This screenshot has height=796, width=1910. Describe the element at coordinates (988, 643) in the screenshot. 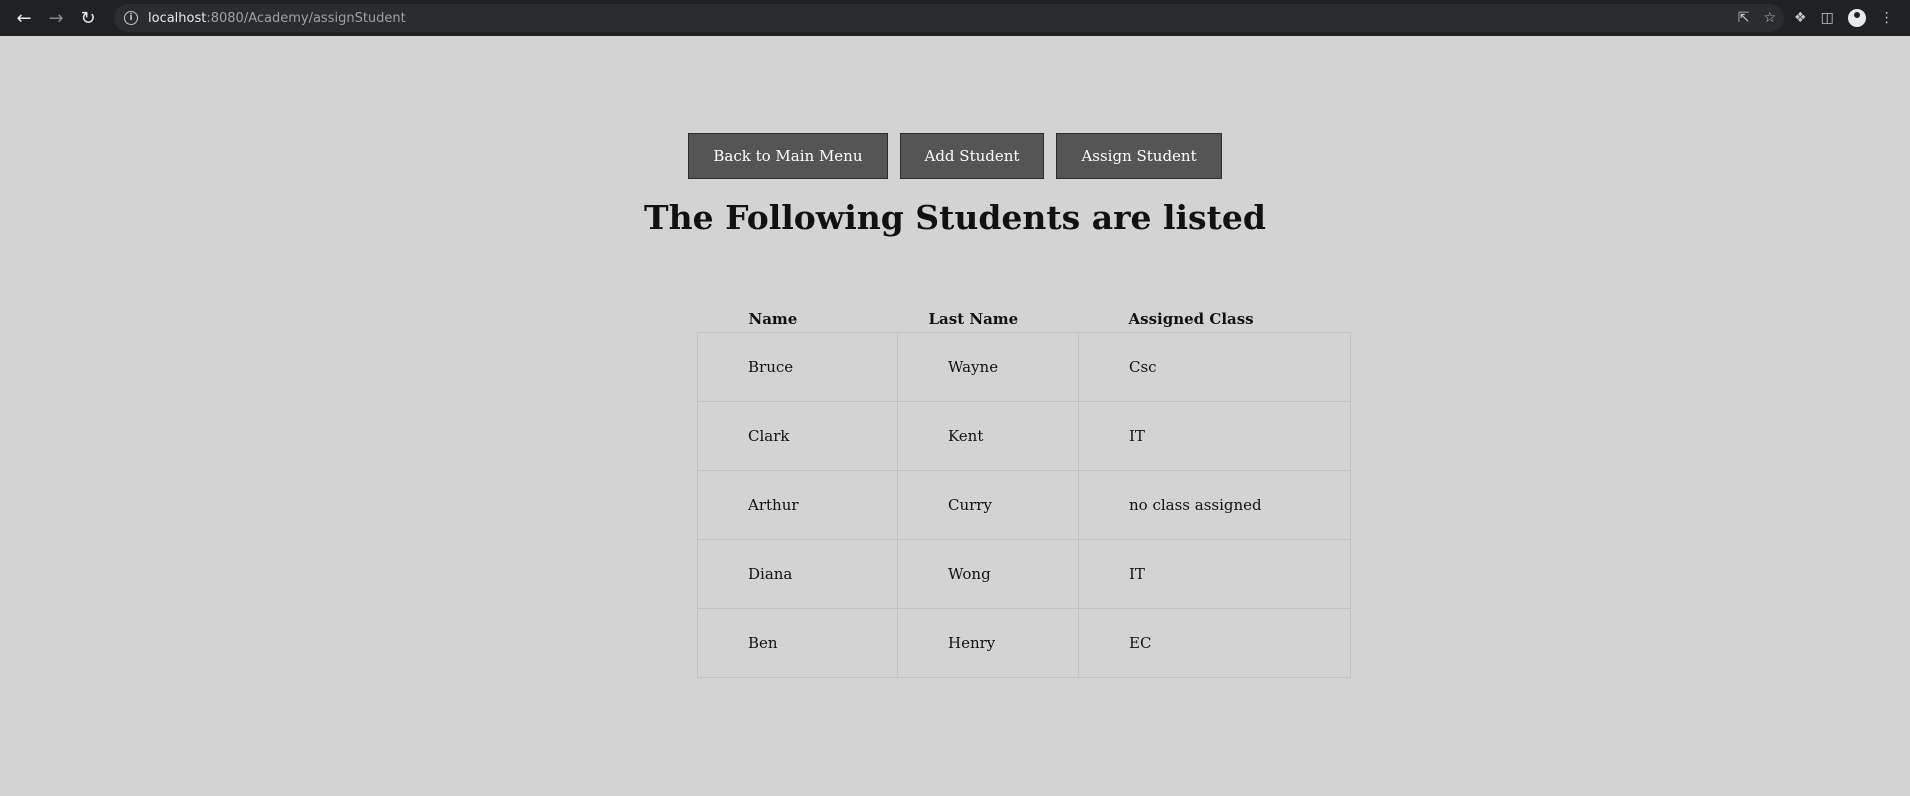

I see `cell-last-name: Henry` at that location.